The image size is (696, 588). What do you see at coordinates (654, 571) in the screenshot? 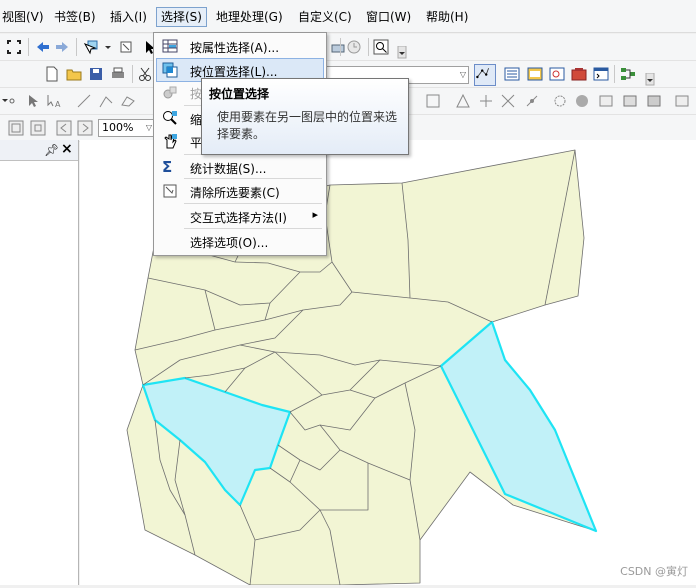
I see `watermark: CSDN @寅灯` at bounding box center [654, 571].